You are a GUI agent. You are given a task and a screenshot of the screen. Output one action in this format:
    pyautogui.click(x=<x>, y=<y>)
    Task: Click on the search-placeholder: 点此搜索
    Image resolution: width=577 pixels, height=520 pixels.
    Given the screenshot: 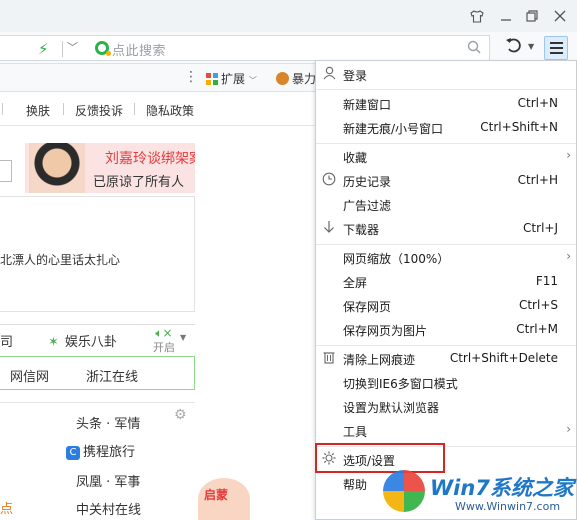 What is the action you would take?
    pyautogui.click(x=139, y=49)
    